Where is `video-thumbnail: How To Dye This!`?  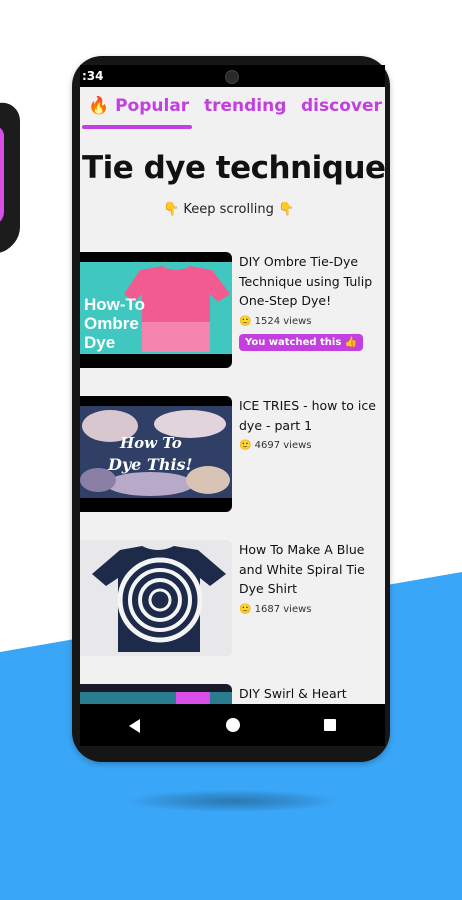
video-thumbnail: How To Dye This! is located at coordinates (156, 454).